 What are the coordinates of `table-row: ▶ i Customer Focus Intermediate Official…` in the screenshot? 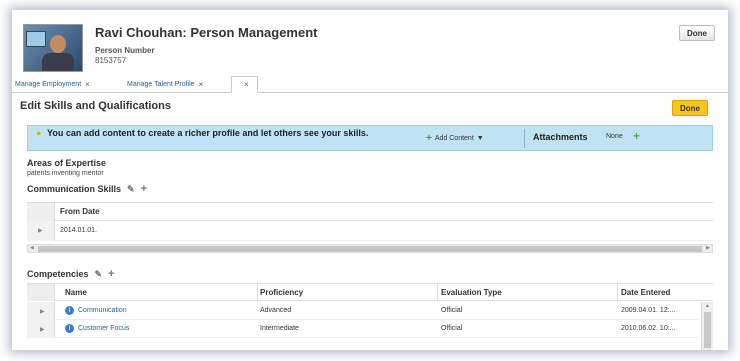 It's located at (363, 329).